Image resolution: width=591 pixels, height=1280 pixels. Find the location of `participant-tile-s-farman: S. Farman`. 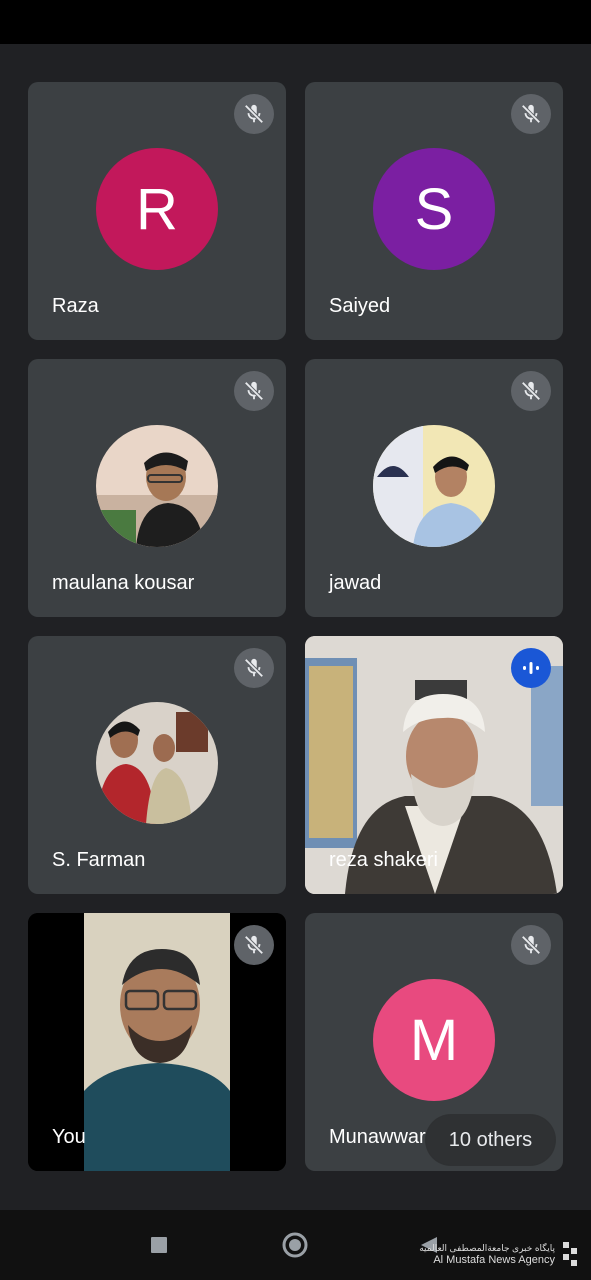

participant-tile-s-farman: S. Farman is located at coordinates (157, 765).